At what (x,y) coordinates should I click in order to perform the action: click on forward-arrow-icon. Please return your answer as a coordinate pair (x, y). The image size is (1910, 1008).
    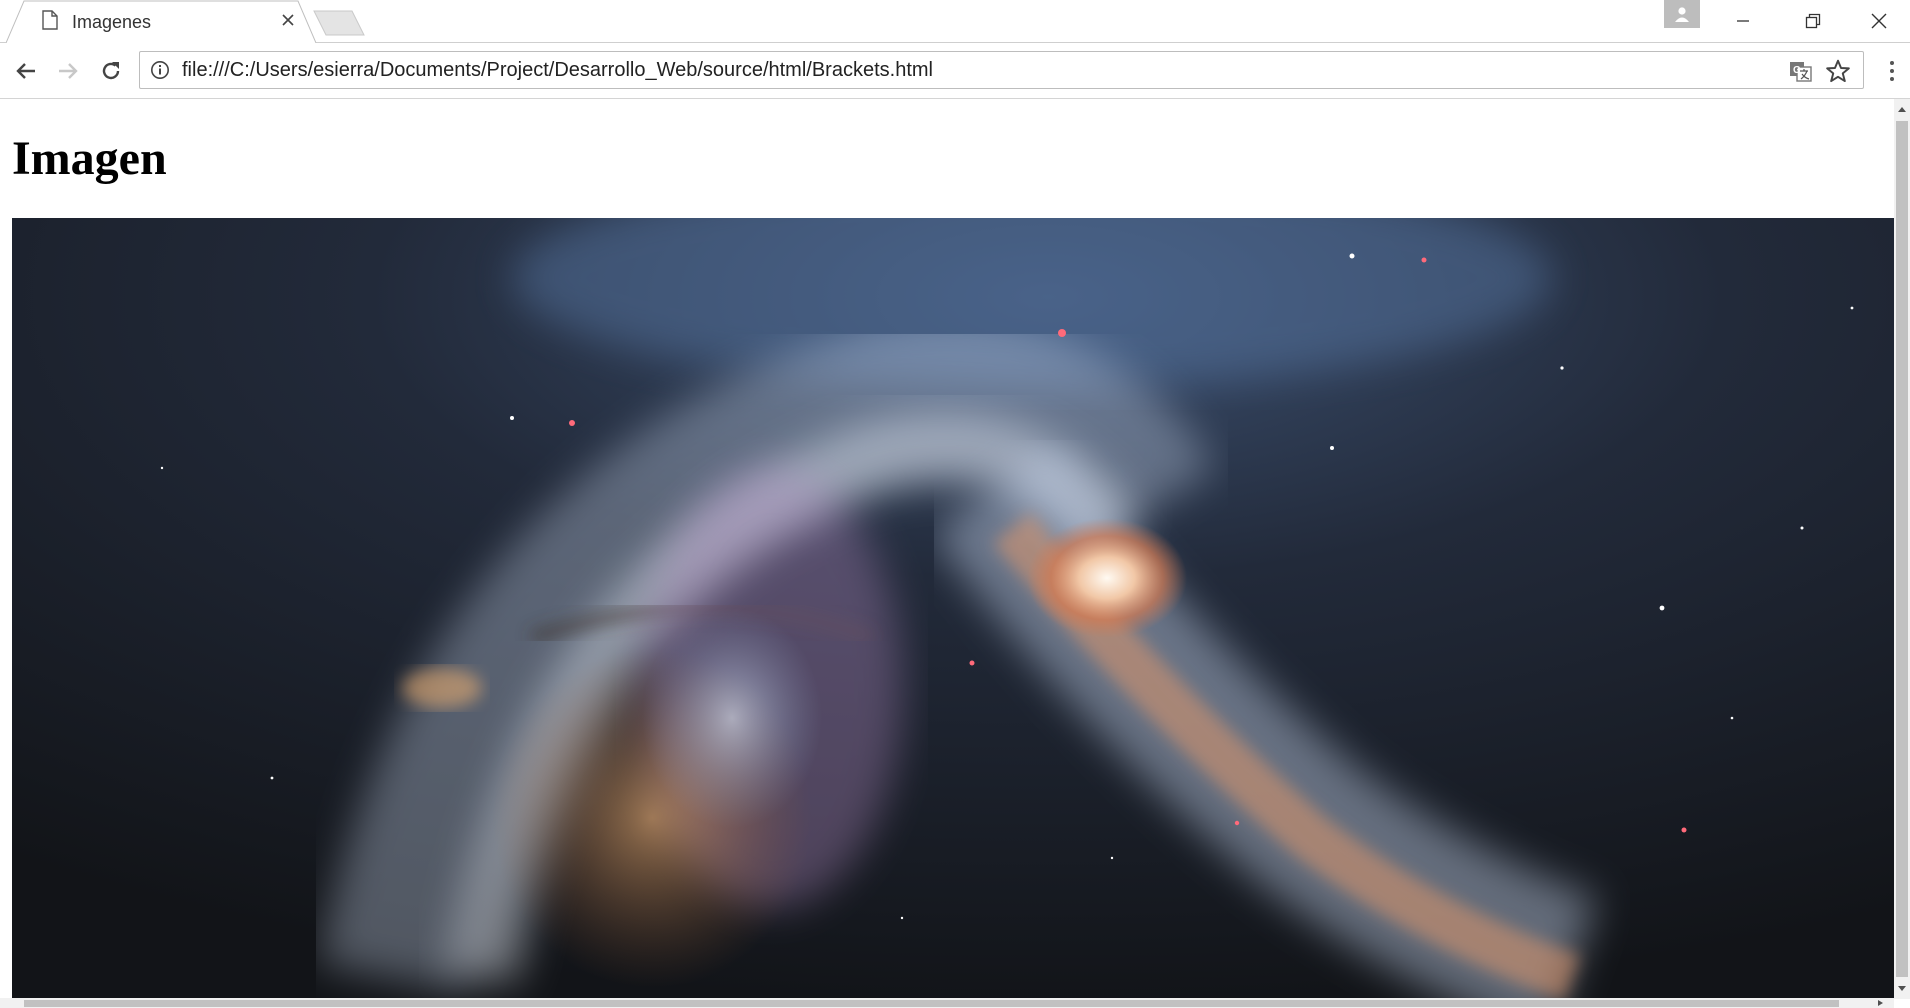
    Looking at the image, I should click on (68, 71).